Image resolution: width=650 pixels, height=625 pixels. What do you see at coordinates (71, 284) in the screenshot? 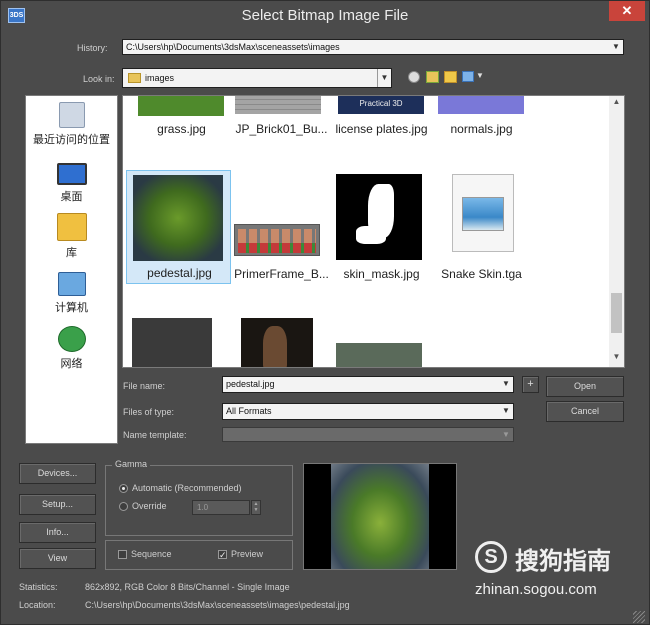
I see `computer-icon` at bounding box center [71, 284].